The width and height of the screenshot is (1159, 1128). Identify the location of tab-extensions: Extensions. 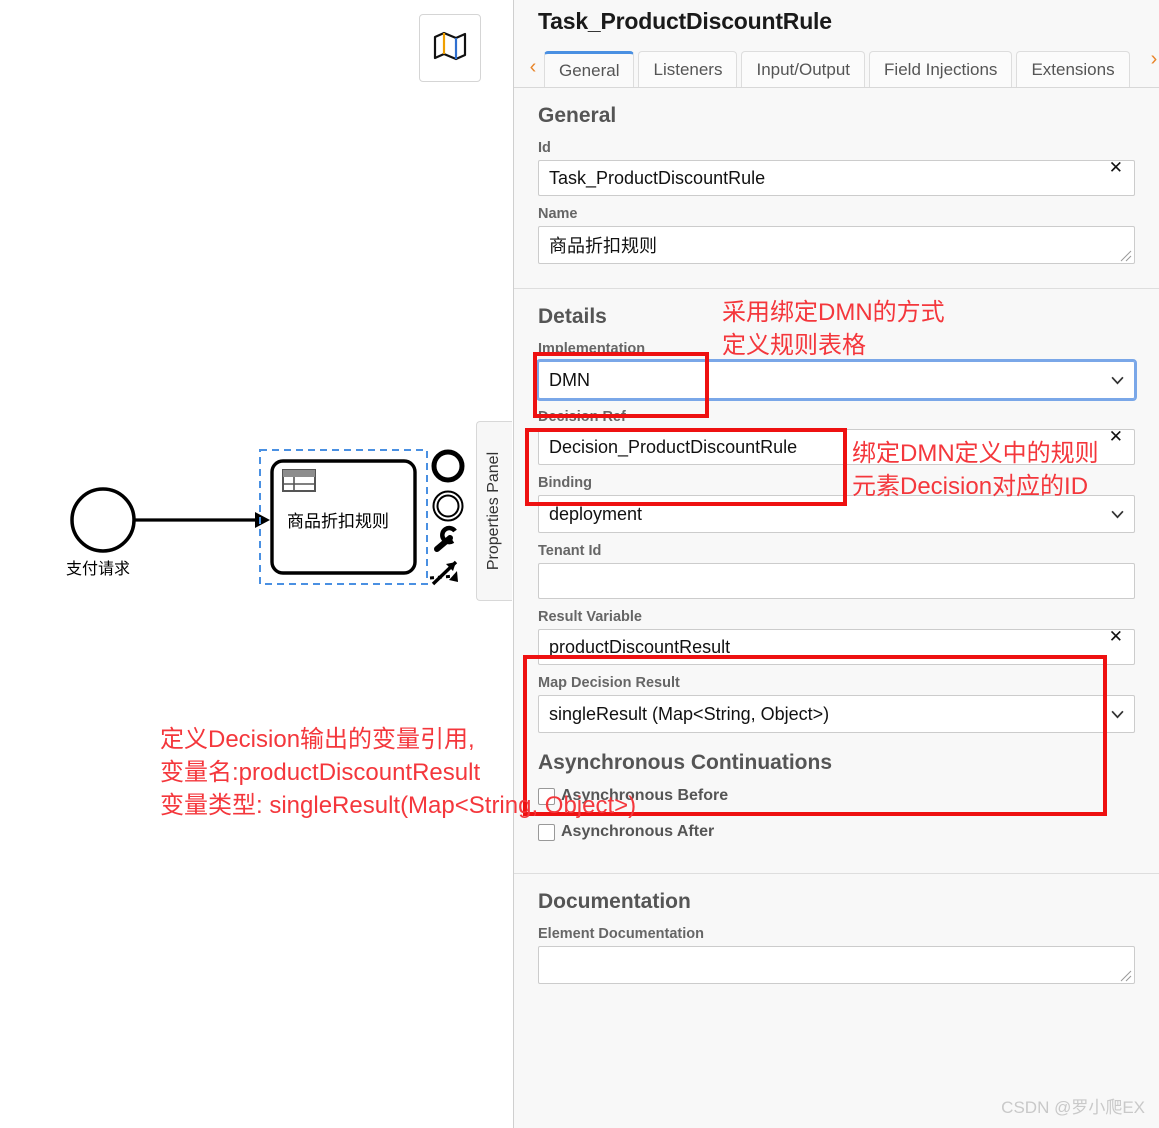
(1073, 69).